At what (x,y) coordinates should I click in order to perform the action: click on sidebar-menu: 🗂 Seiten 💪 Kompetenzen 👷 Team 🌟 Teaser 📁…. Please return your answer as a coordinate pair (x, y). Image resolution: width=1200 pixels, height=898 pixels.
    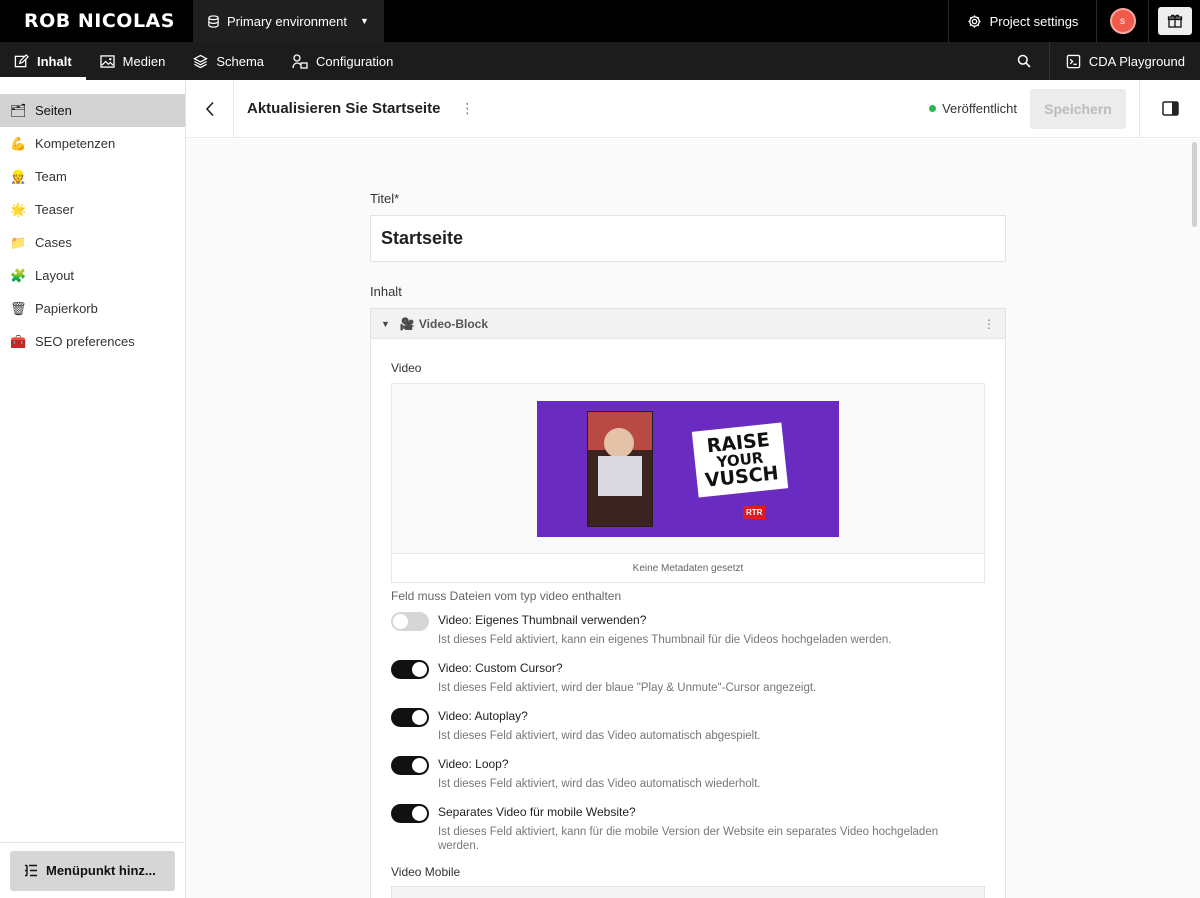
    Looking at the image, I should click on (92, 219).